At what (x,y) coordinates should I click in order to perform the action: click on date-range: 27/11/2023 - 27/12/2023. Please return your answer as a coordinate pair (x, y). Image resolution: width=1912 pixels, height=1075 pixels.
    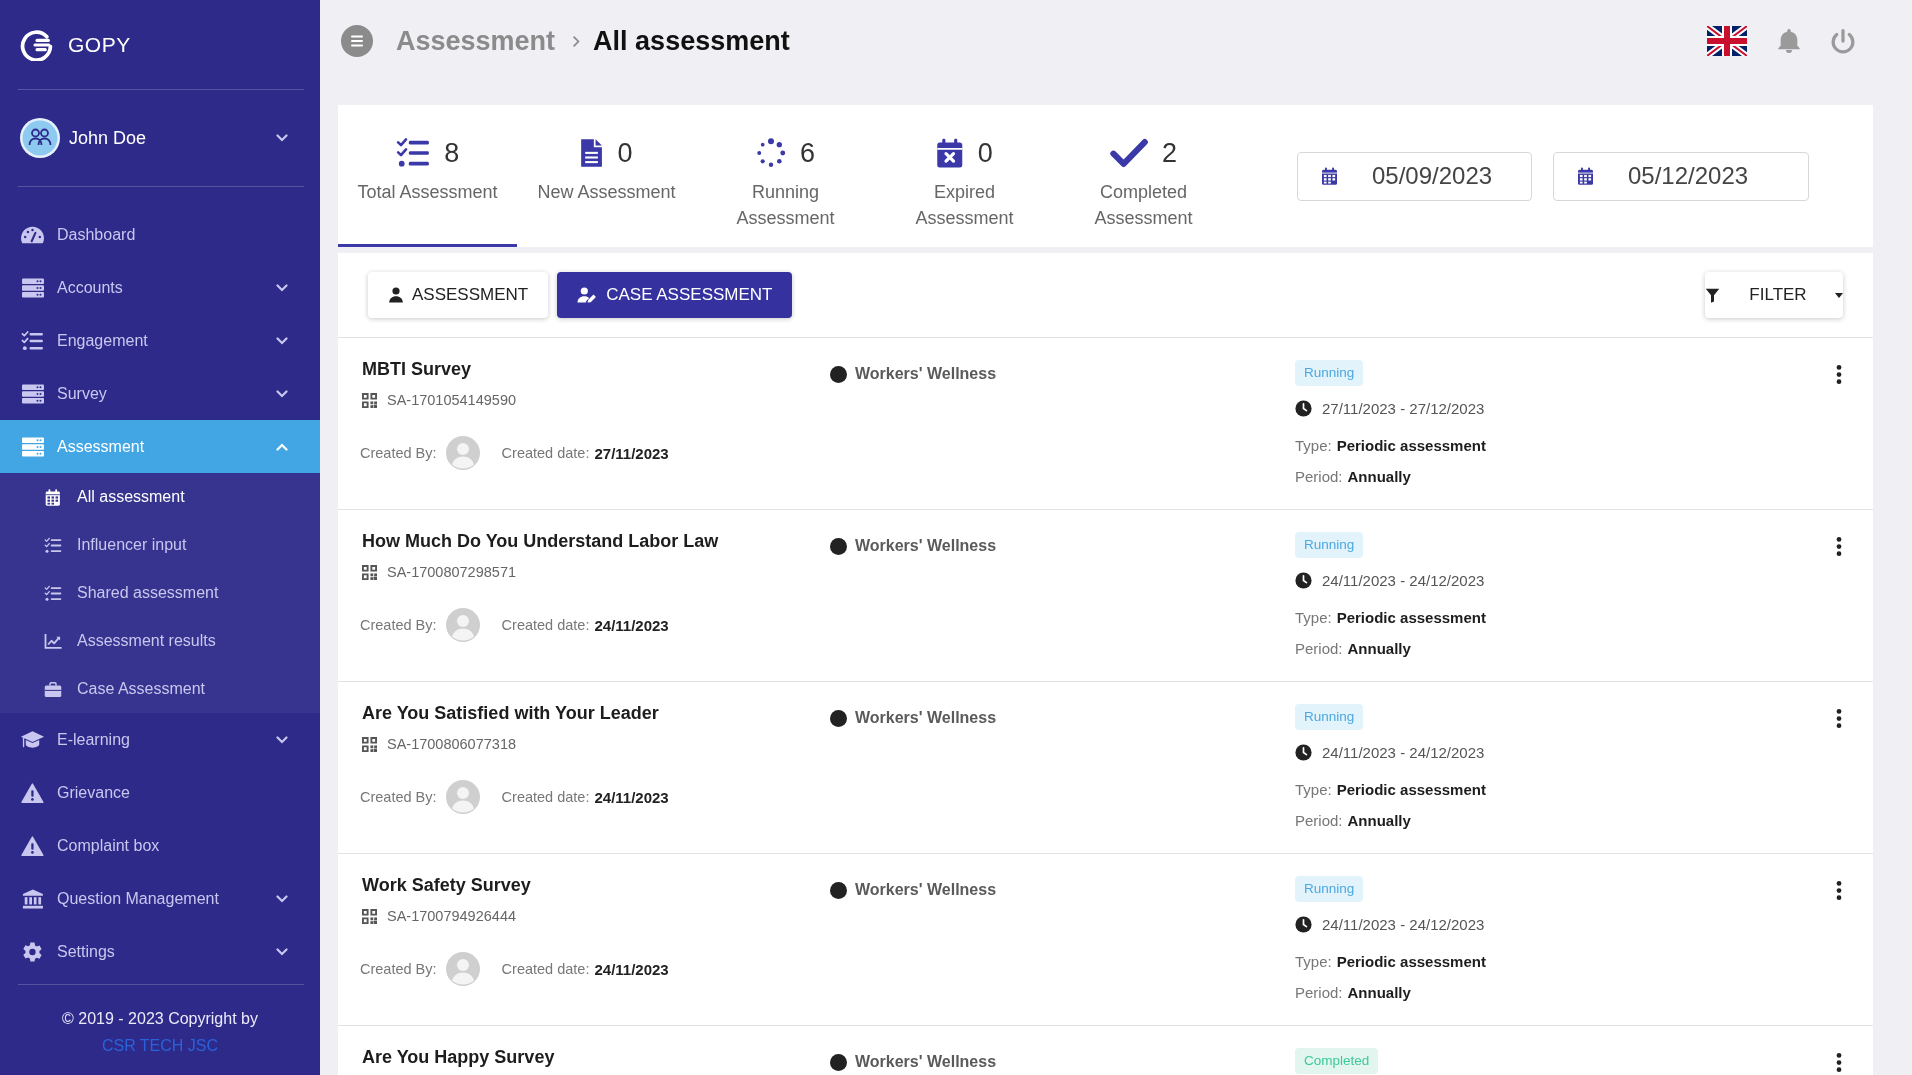
    Looking at the image, I should click on (1403, 408).